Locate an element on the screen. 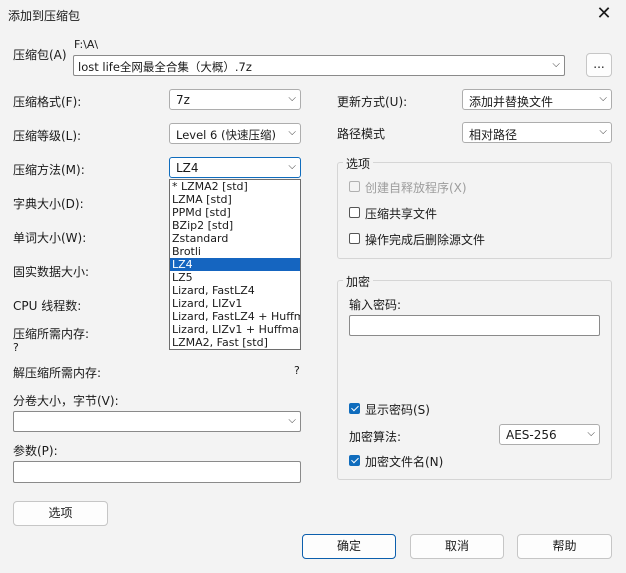  title-bar: 添加到压缩包 ✕ is located at coordinates (313, 15).